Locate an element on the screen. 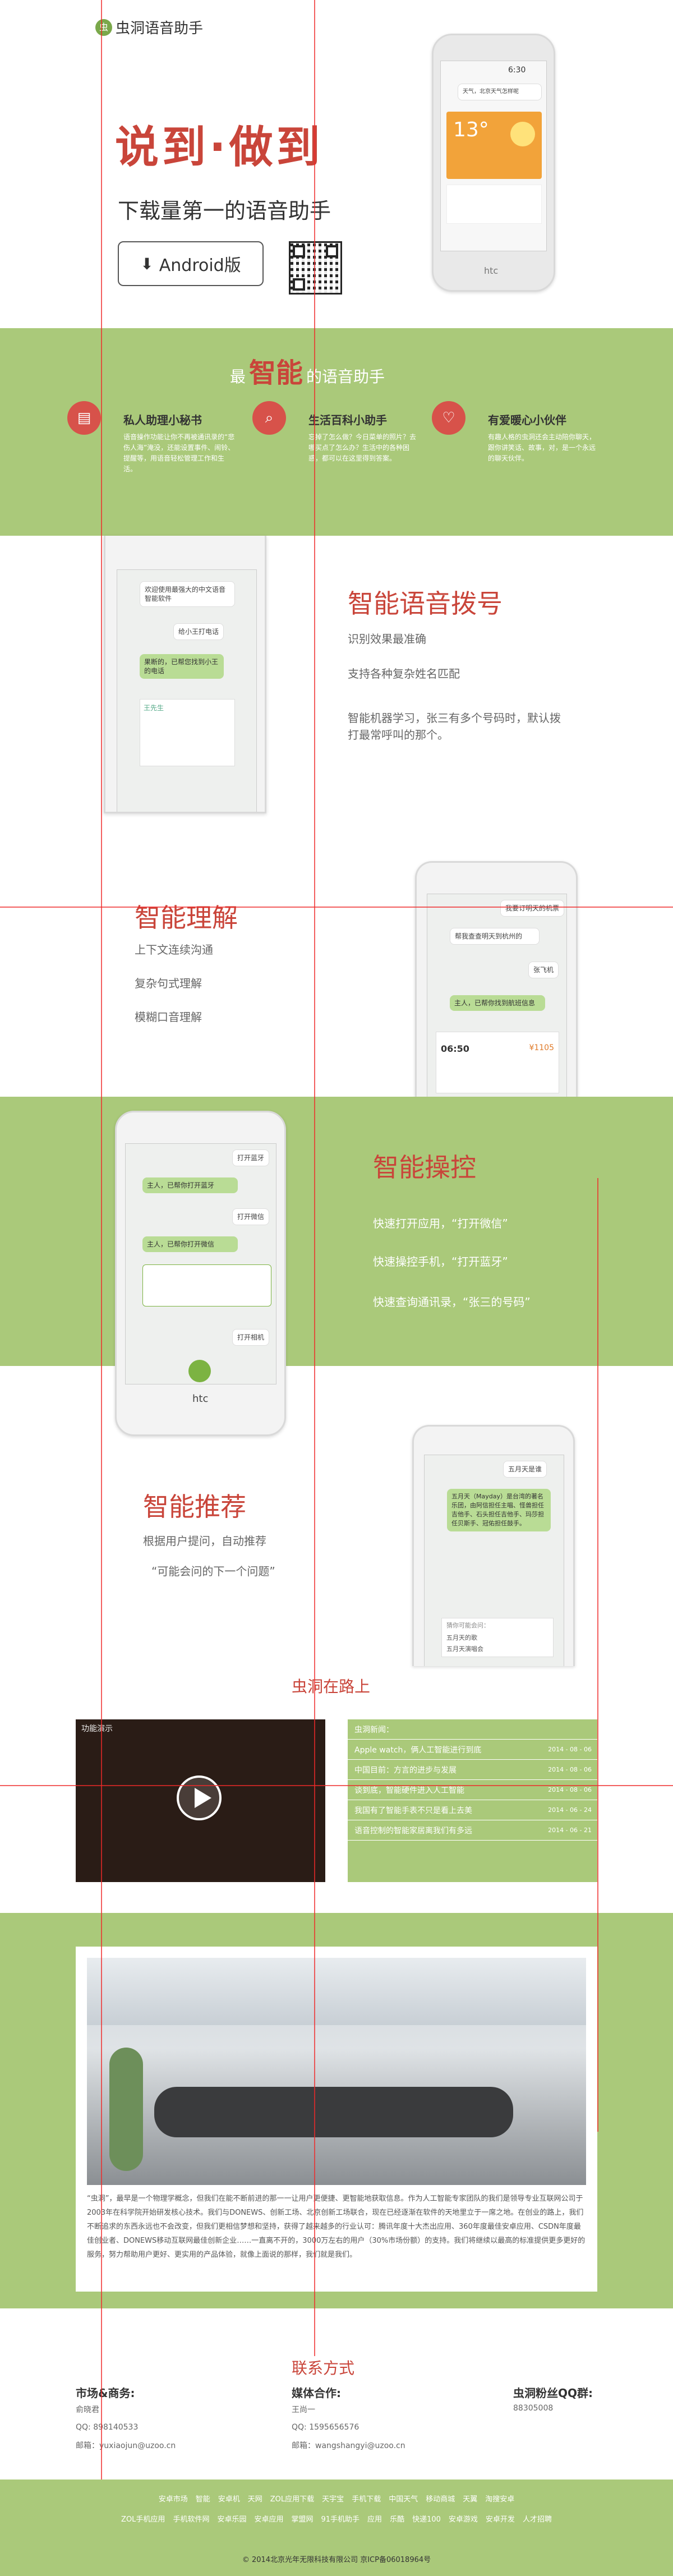 The image size is (673, 2576). contact-title: 联系方式 is located at coordinates (323, 2368).